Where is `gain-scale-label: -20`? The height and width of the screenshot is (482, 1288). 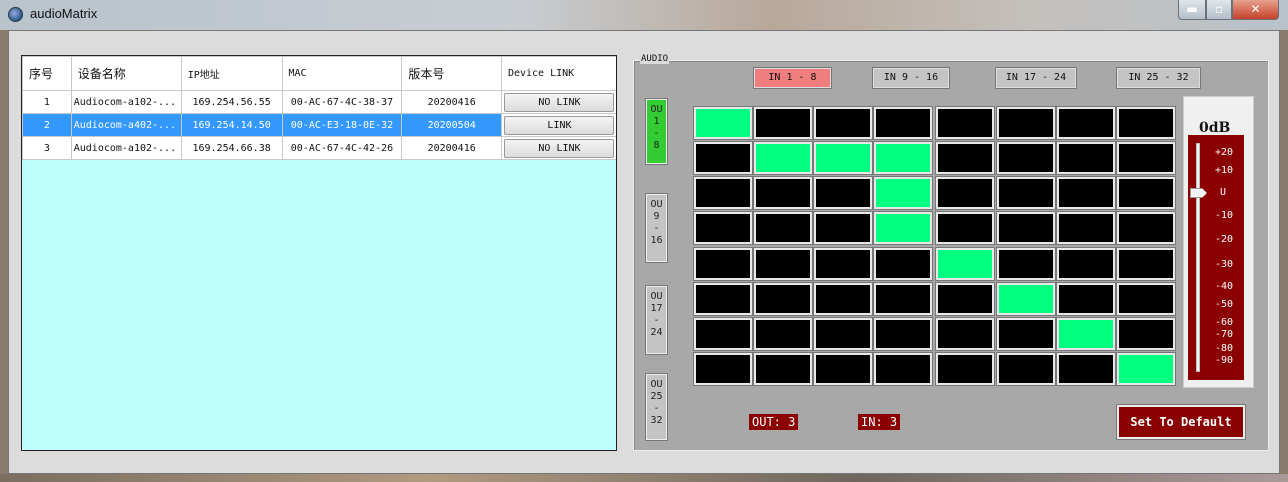 gain-scale-label: -20 is located at coordinates (1224, 239).